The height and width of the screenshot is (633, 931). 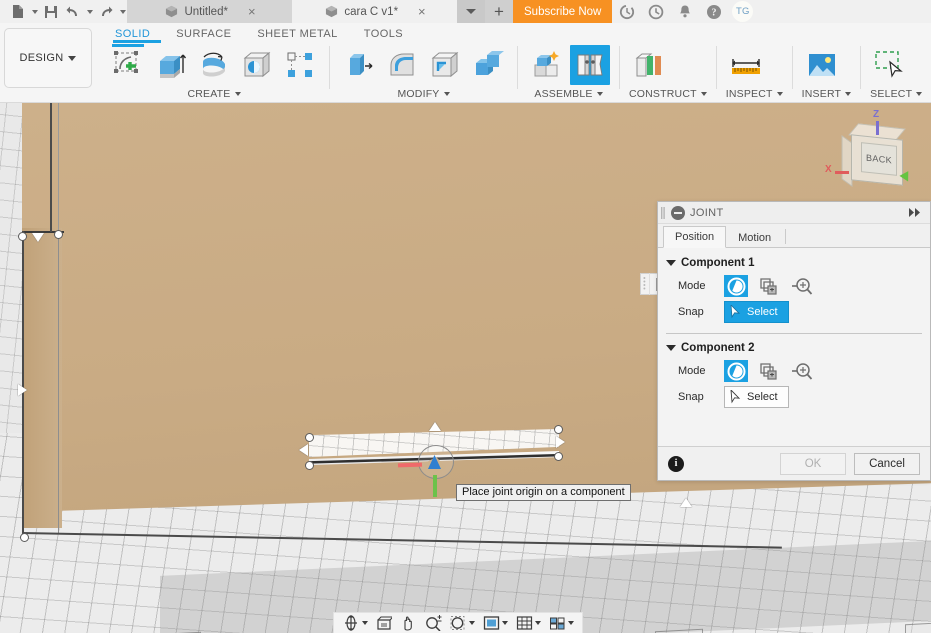 What do you see at coordinates (896, 94) in the screenshot?
I see `panel-select-label: SELECT` at bounding box center [896, 94].